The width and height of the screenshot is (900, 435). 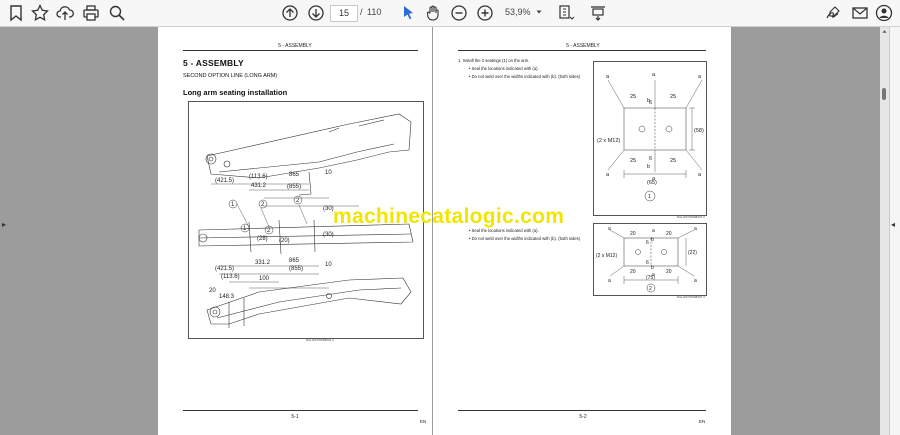 What do you see at coordinates (230, 76) in the screenshot?
I see `page-subtitle: SECOND OPTION LINE (LONG ARM)` at bounding box center [230, 76].